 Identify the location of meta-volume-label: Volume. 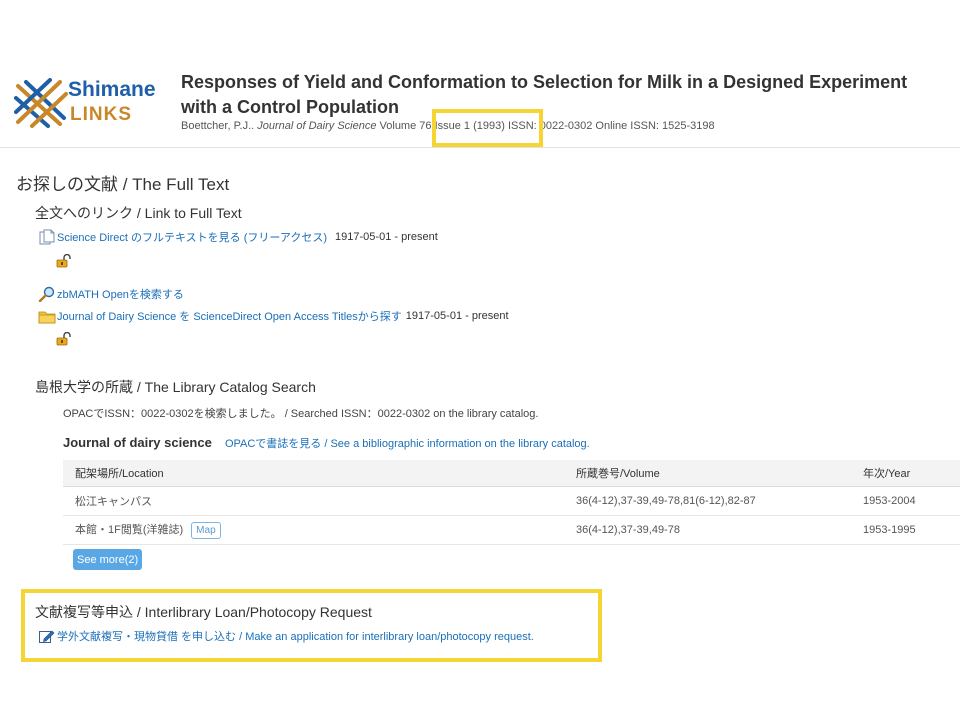
(398, 126).